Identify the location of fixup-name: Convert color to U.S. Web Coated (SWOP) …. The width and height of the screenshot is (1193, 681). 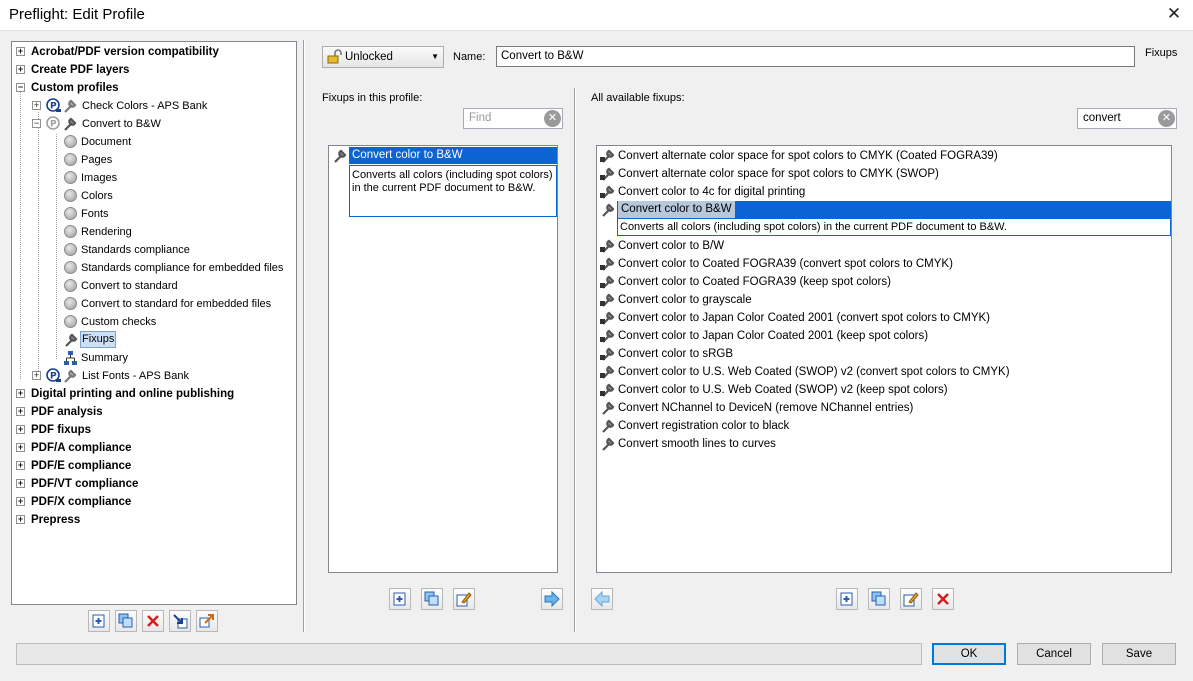
(814, 372).